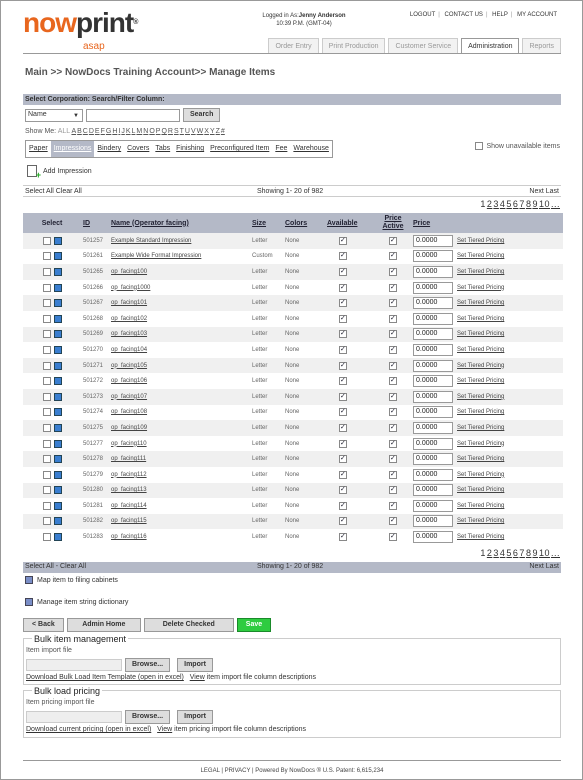 This screenshot has height=780, width=583. I want to click on letter-filter: H, so click(114, 131).